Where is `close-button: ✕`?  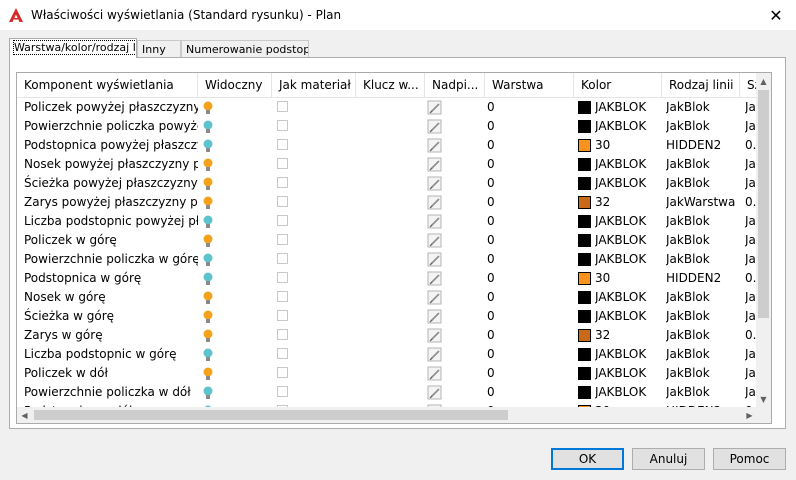
close-button: ✕ is located at coordinates (776, 15).